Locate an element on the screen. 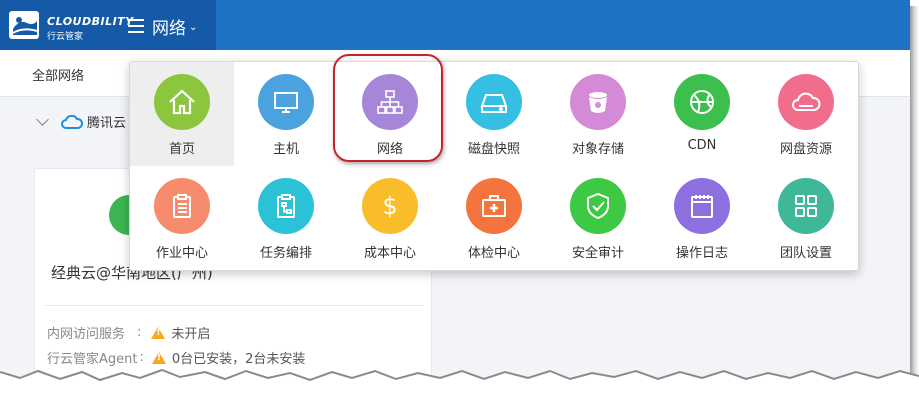 The width and height of the screenshot is (919, 397). bucket-icon is located at coordinates (598, 102).